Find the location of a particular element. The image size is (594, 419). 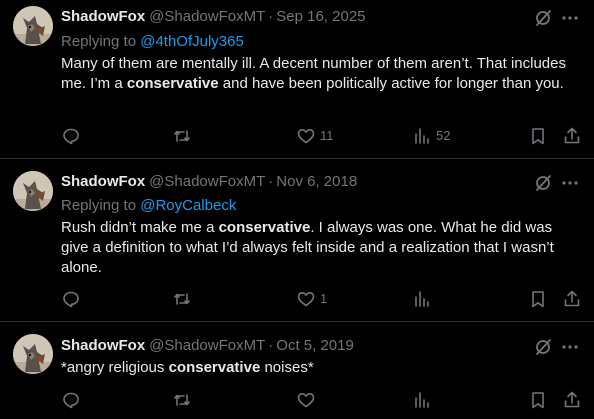

replying-to: Replying to @RoyCalbeck is located at coordinates (148, 206).